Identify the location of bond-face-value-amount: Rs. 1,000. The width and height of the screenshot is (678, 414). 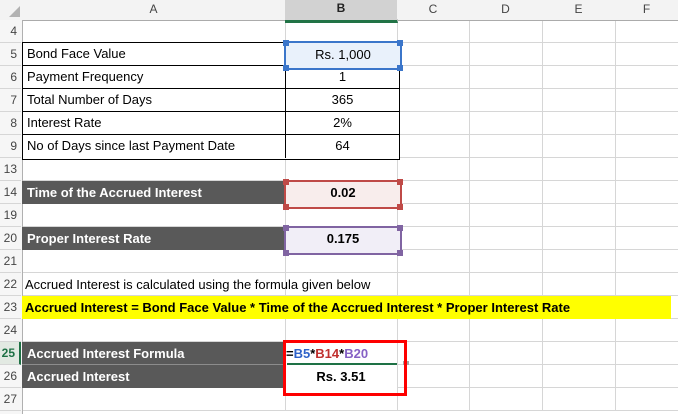
(343, 54).